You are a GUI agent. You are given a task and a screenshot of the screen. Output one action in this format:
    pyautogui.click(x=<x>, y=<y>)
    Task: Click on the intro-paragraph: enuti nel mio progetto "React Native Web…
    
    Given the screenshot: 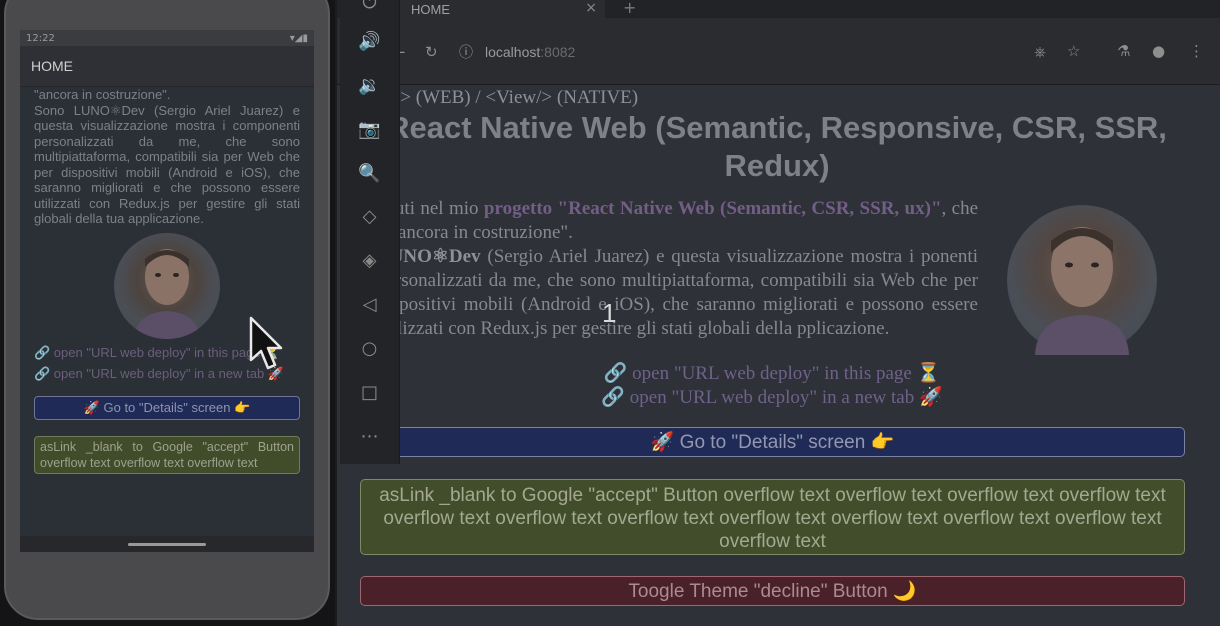 What is the action you would take?
    pyautogui.click(x=677, y=269)
    